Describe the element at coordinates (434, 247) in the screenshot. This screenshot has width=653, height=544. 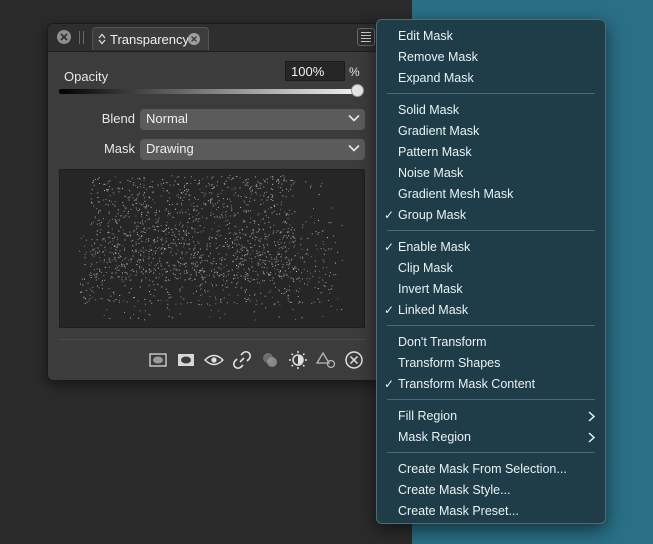
I see `menu-item-label: Enable Mask` at that location.